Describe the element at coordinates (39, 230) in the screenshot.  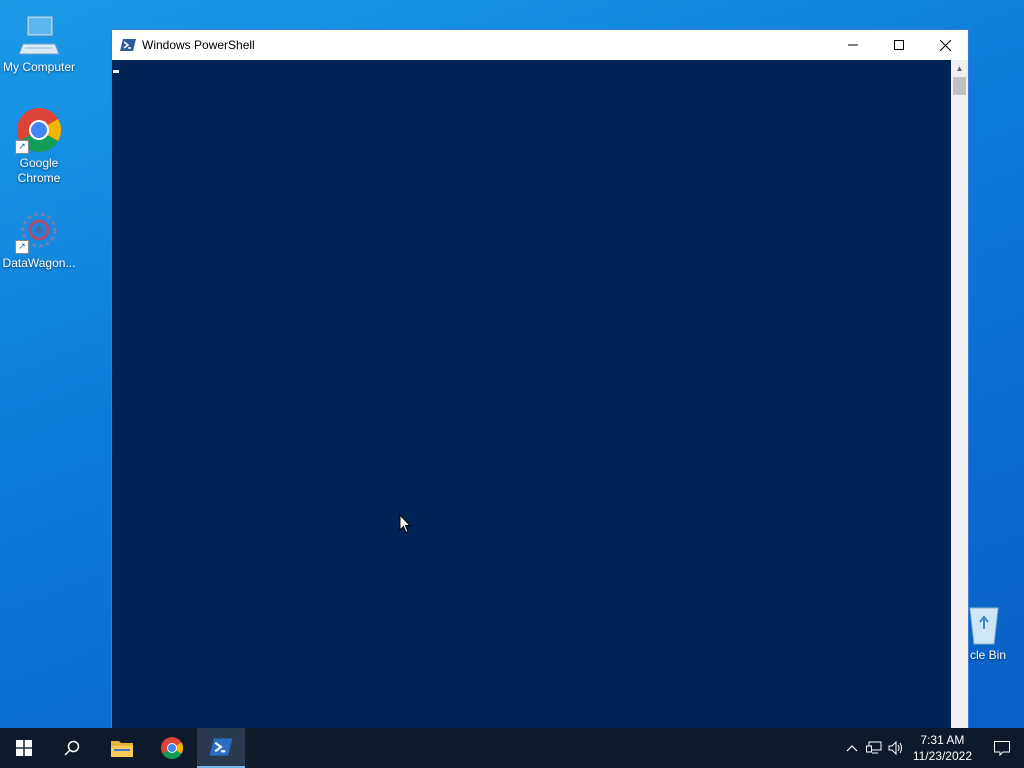
I see `datawagon-icon: ↗` at that location.